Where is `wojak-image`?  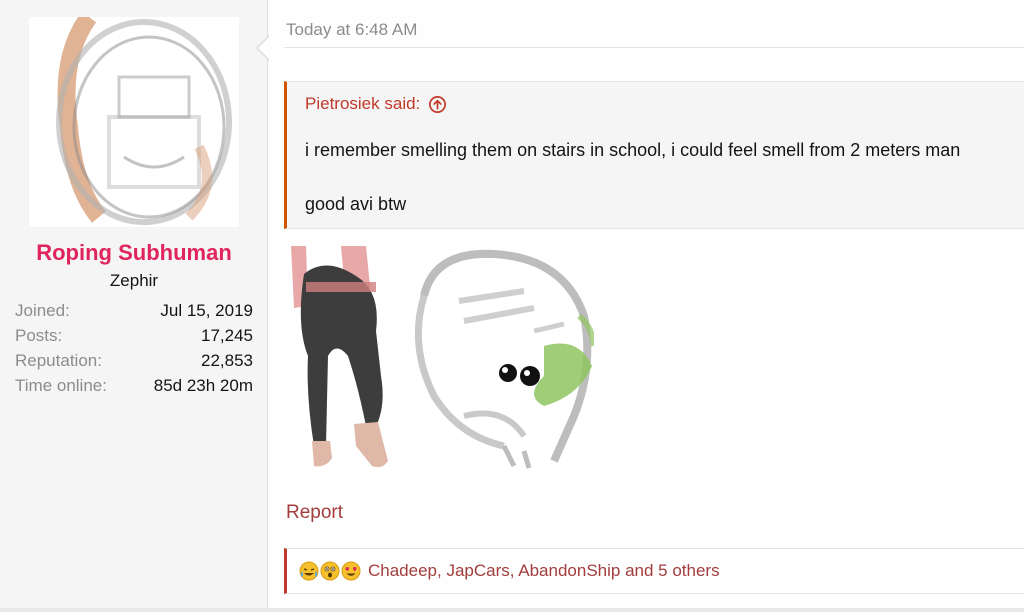 wojak-image is located at coordinates (499, 359).